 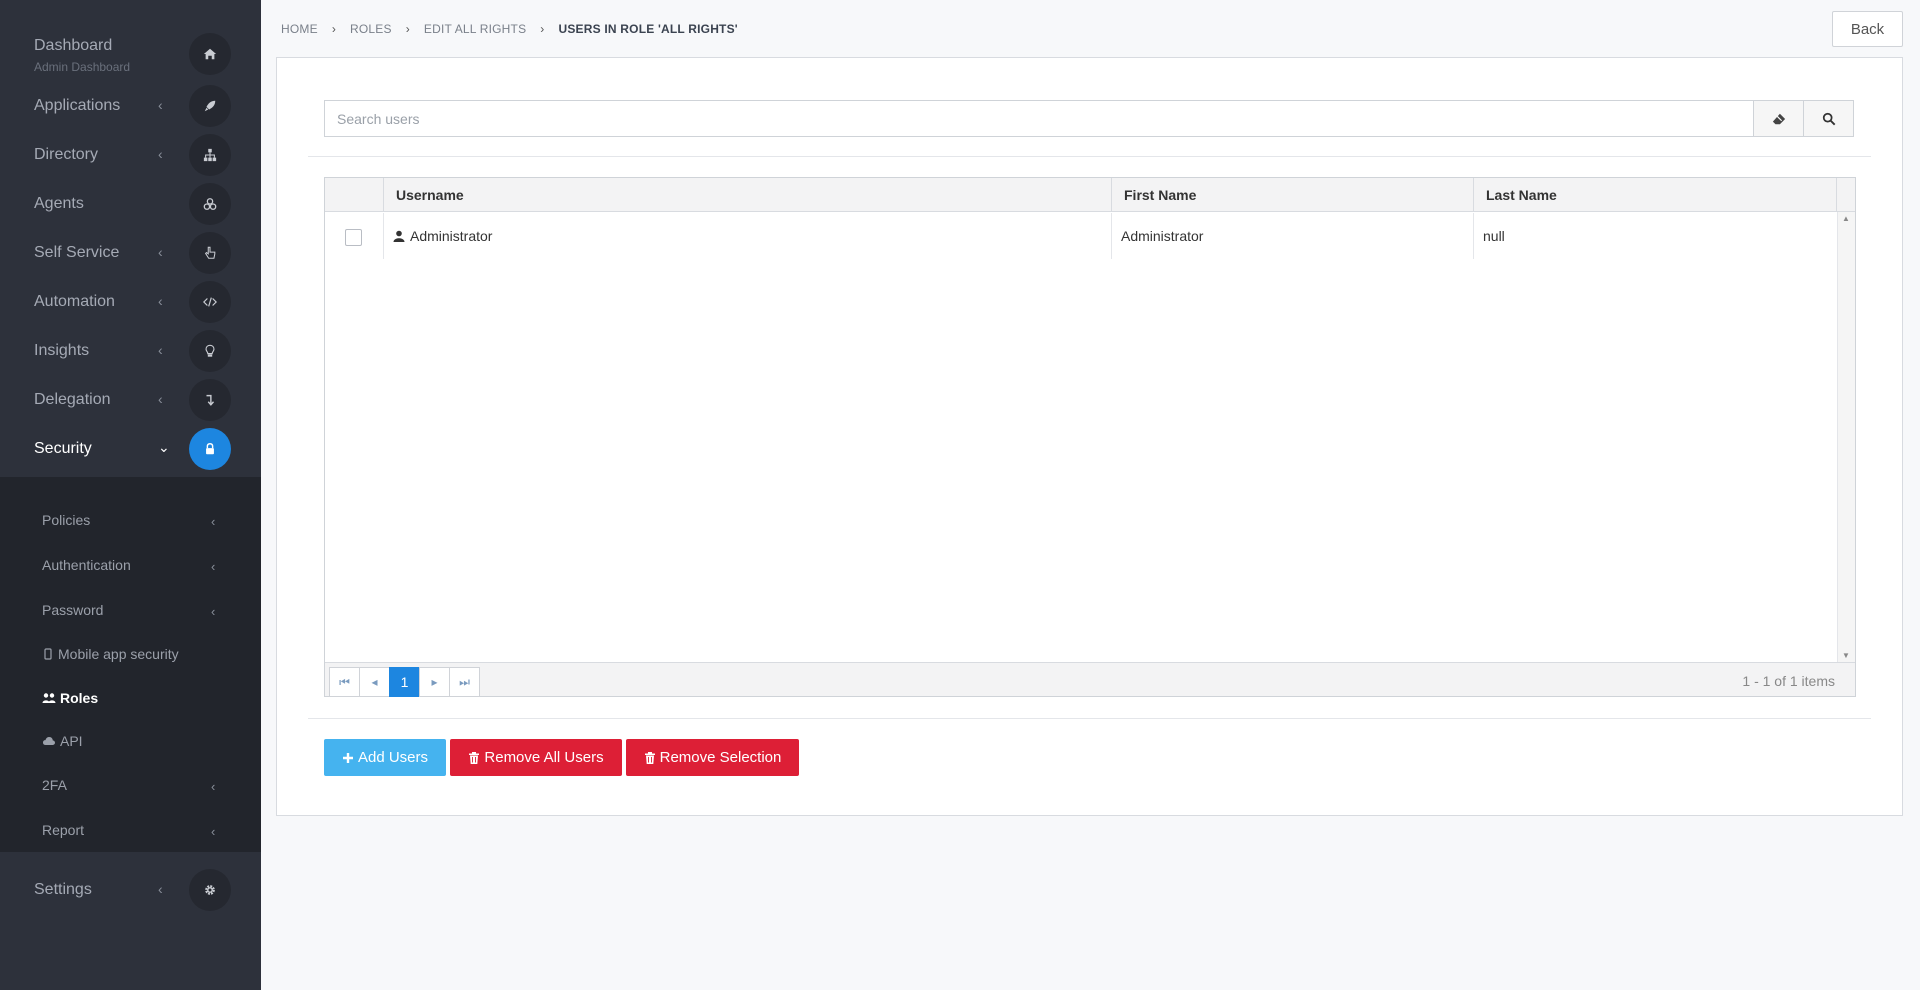 I want to click on cell-username: Administrator, so click(x=747, y=236).